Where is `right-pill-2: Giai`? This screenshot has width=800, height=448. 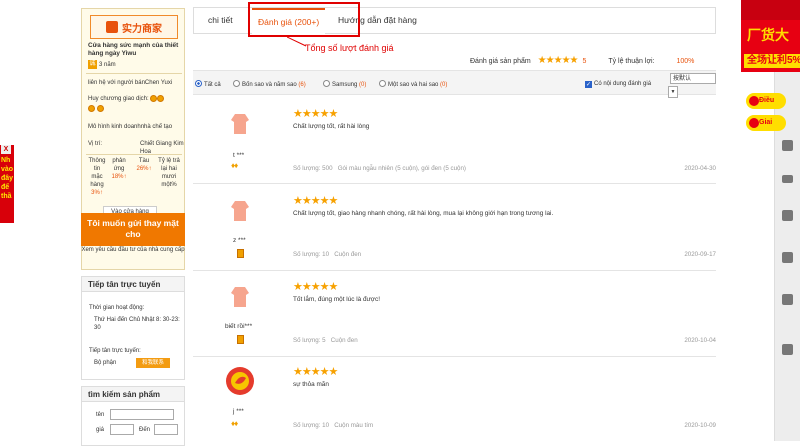 right-pill-2: Giai is located at coordinates (766, 123).